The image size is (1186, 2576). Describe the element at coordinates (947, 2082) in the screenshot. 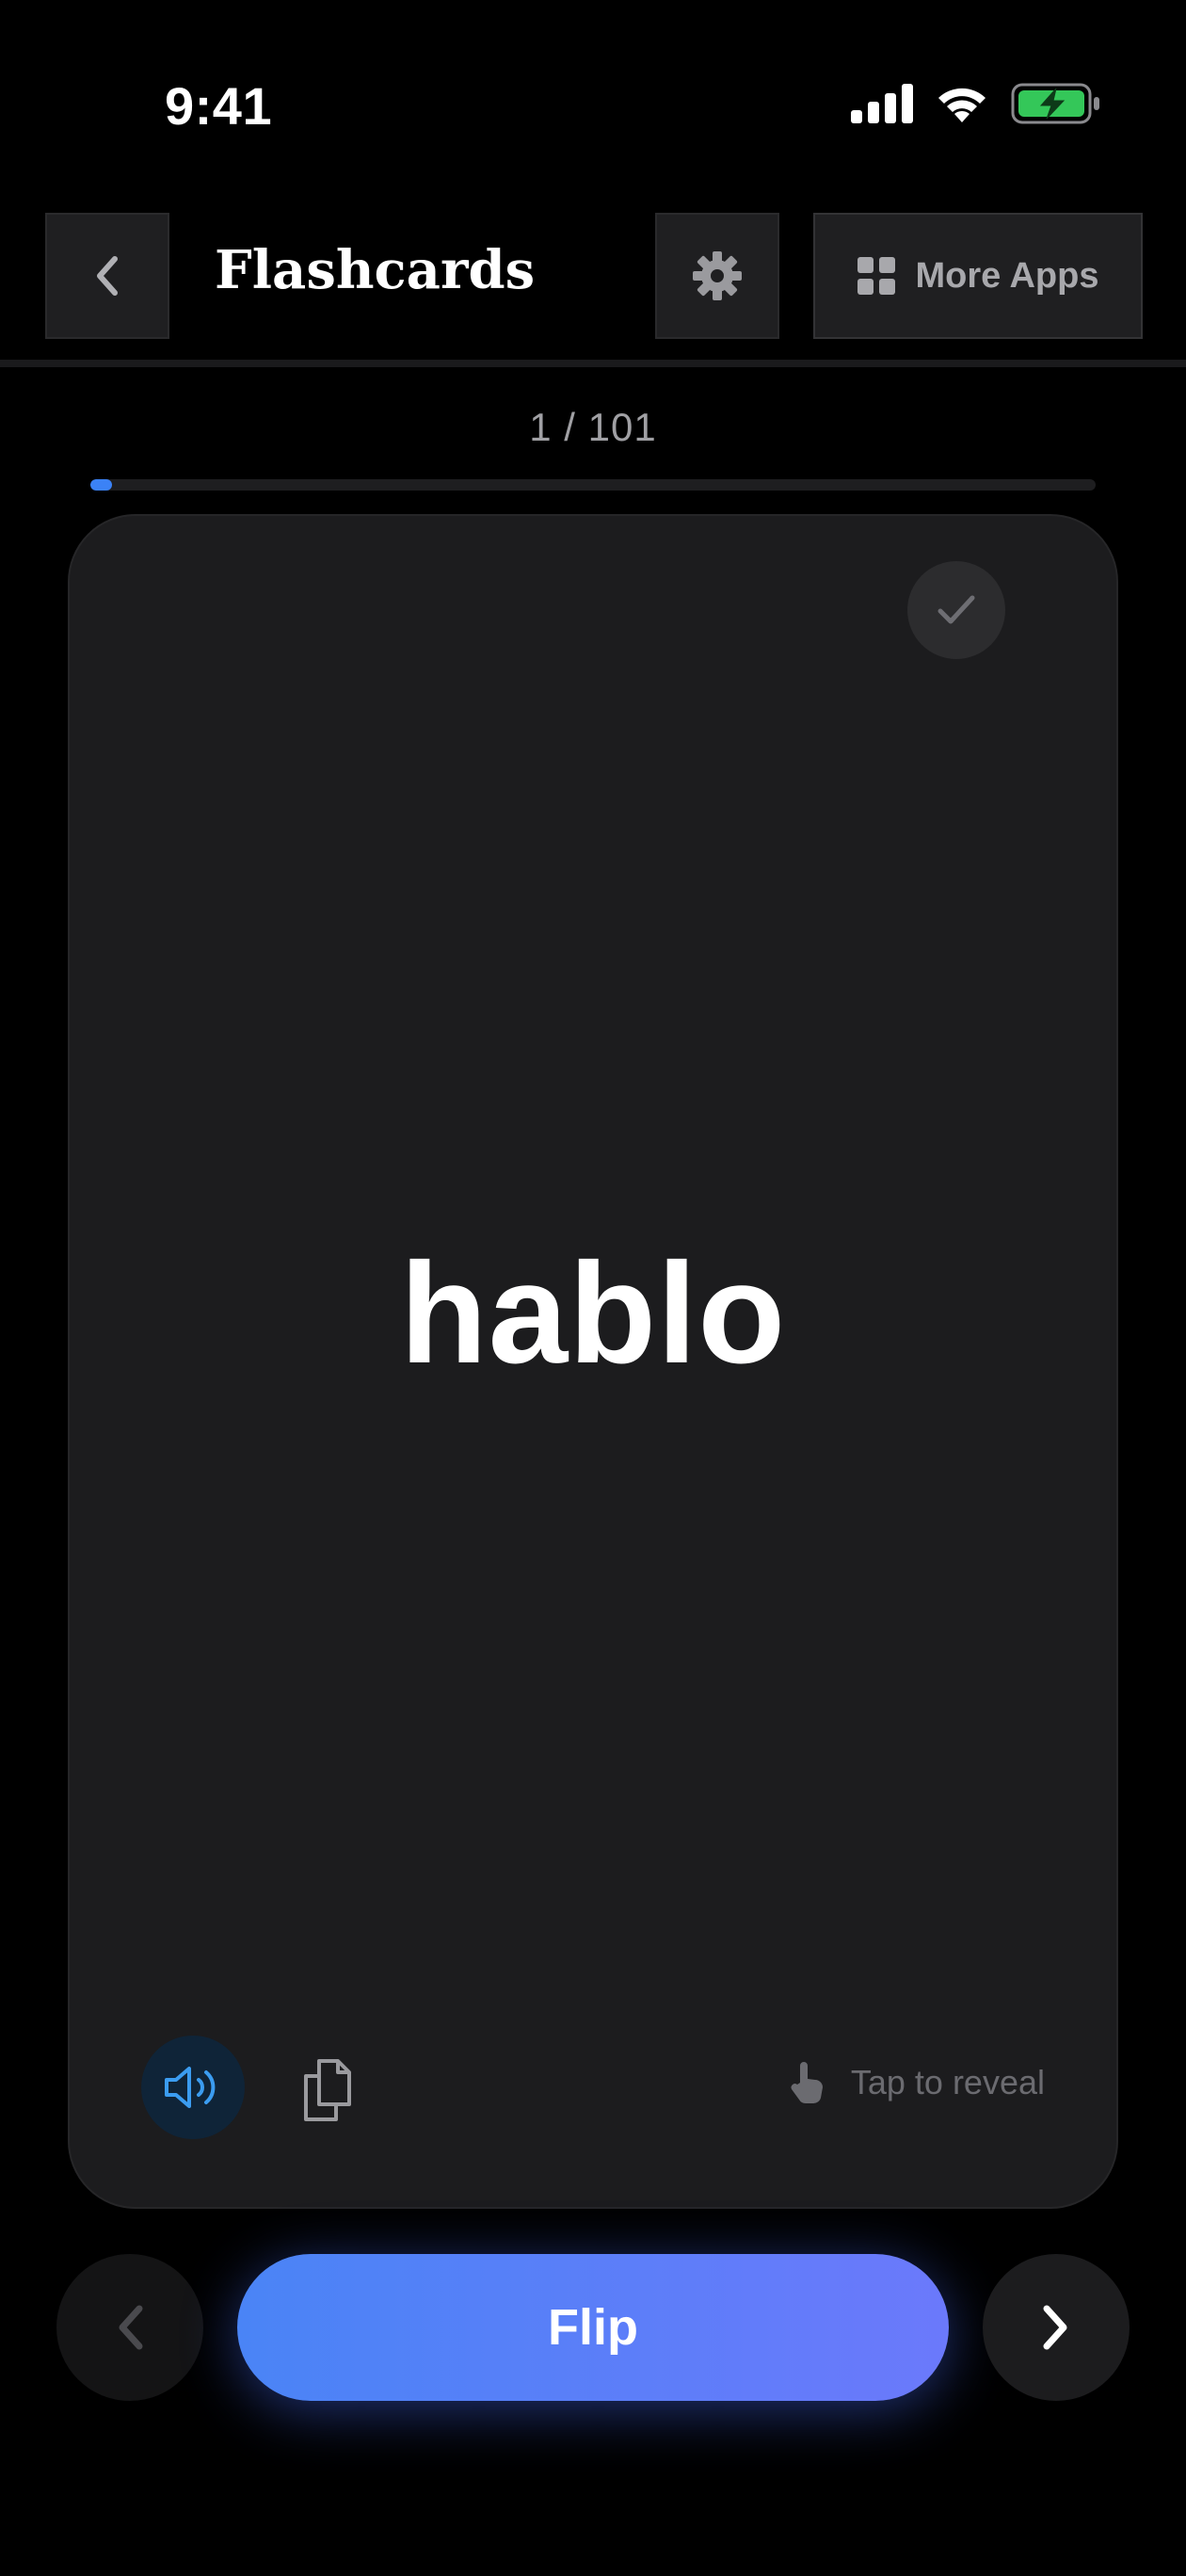

I see `tap-to-reveal-label: Tap to reveal` at that location.